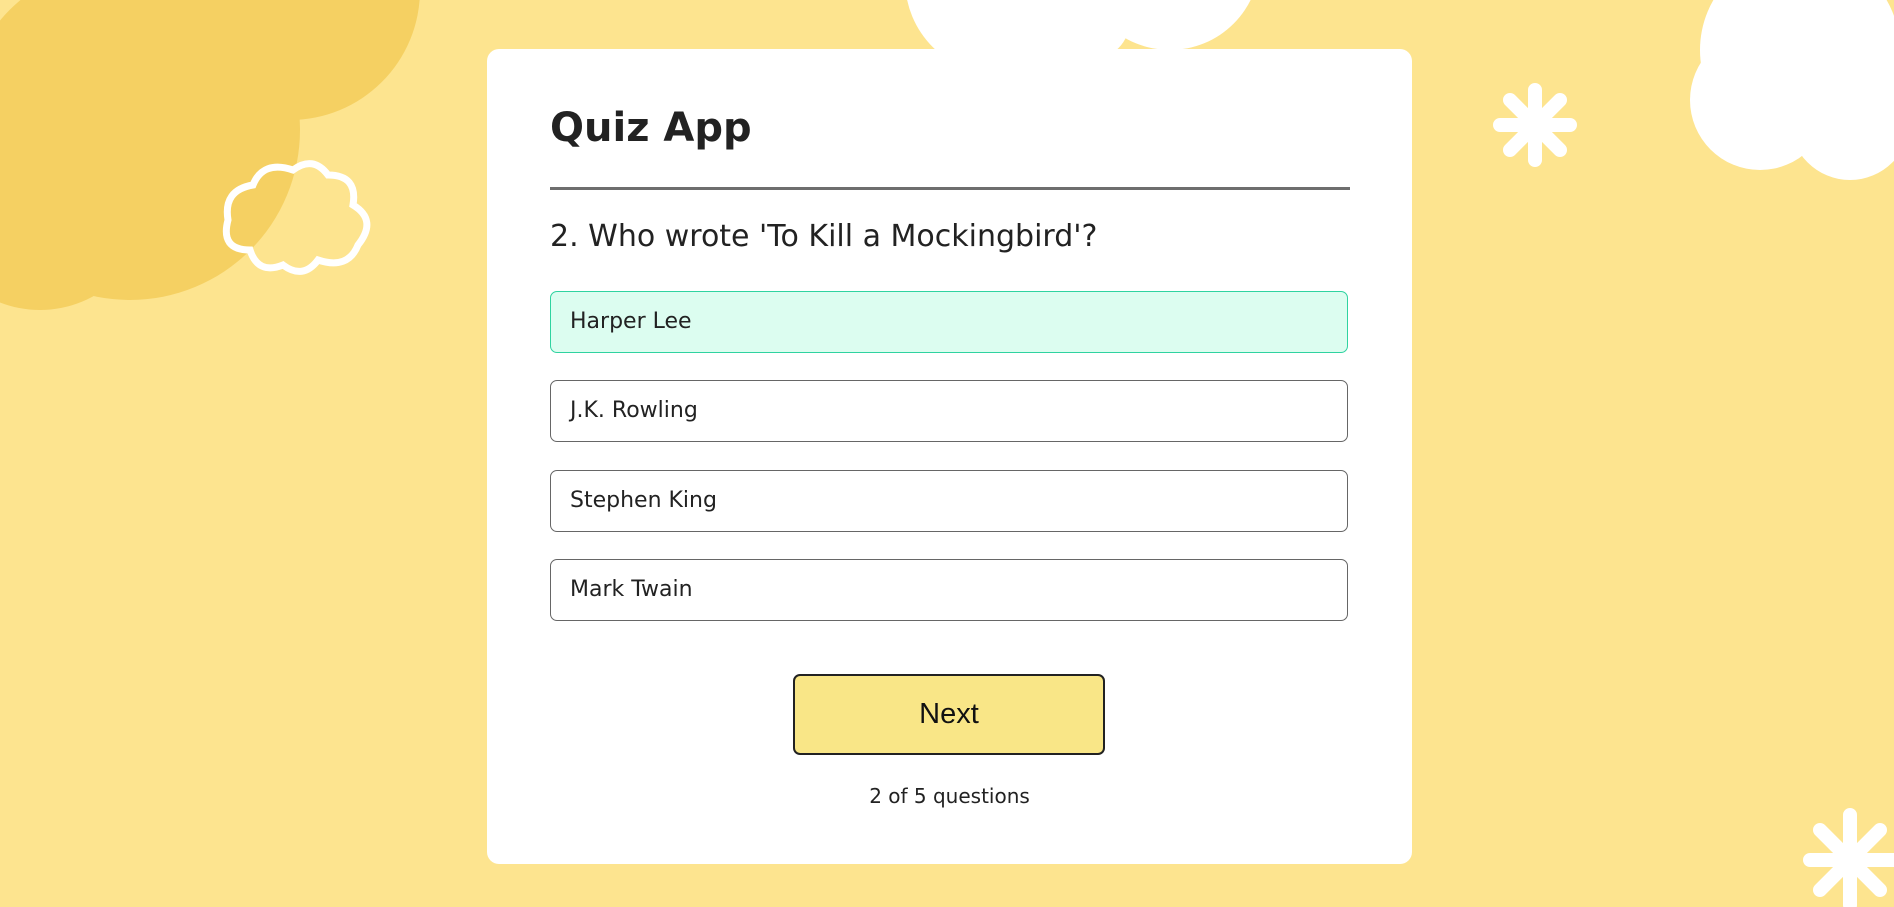 This screenshot has height=907, width=1894. I want to click on app-title: Quiz App, so click(651, 128).